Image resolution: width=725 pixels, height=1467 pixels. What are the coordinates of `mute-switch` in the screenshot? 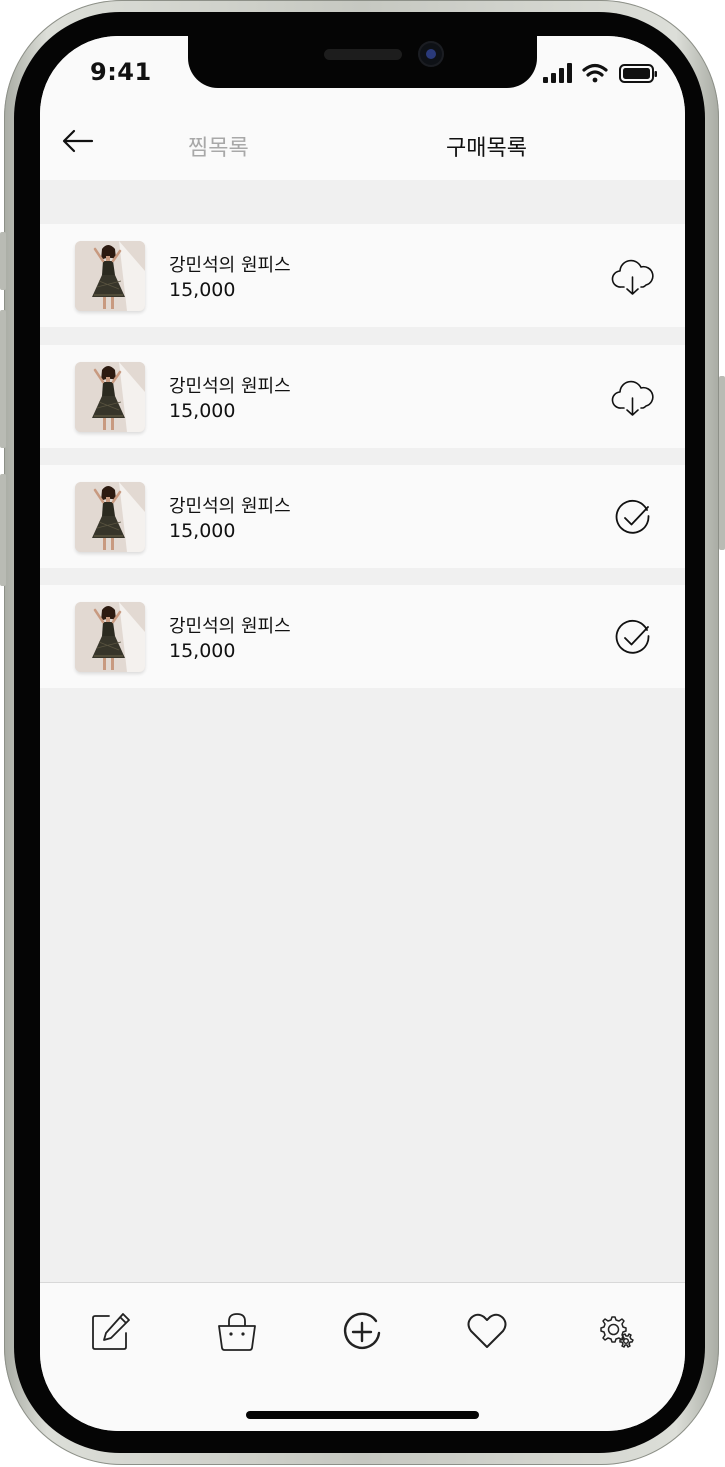 It's located at (3, 261).